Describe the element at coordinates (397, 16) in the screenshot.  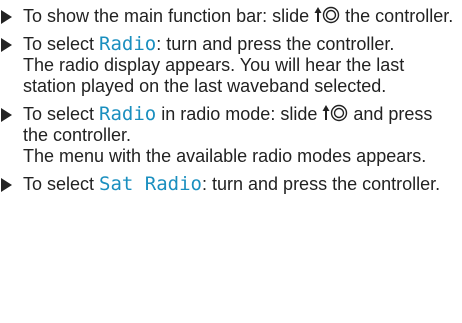
I see `step-text-end: the controller.` at that location.